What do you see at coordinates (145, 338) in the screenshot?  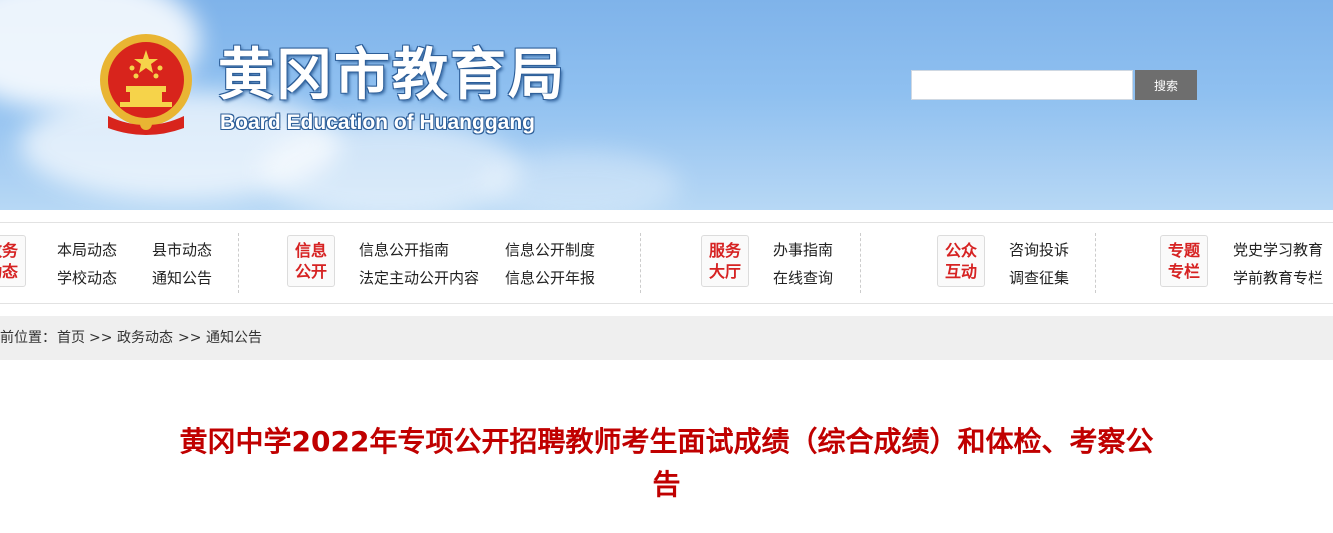 I see `breadcrumb-government-news: 政务动态` at bounding box center [145, 338].